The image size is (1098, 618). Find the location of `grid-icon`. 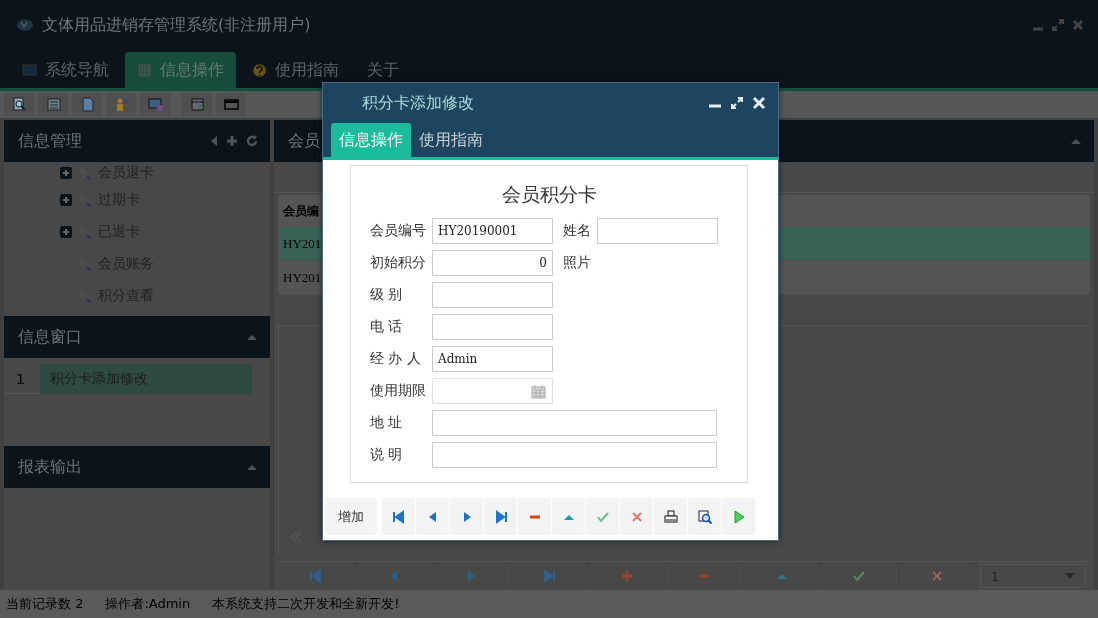

grid-icon is located at coordinates (144, 70).